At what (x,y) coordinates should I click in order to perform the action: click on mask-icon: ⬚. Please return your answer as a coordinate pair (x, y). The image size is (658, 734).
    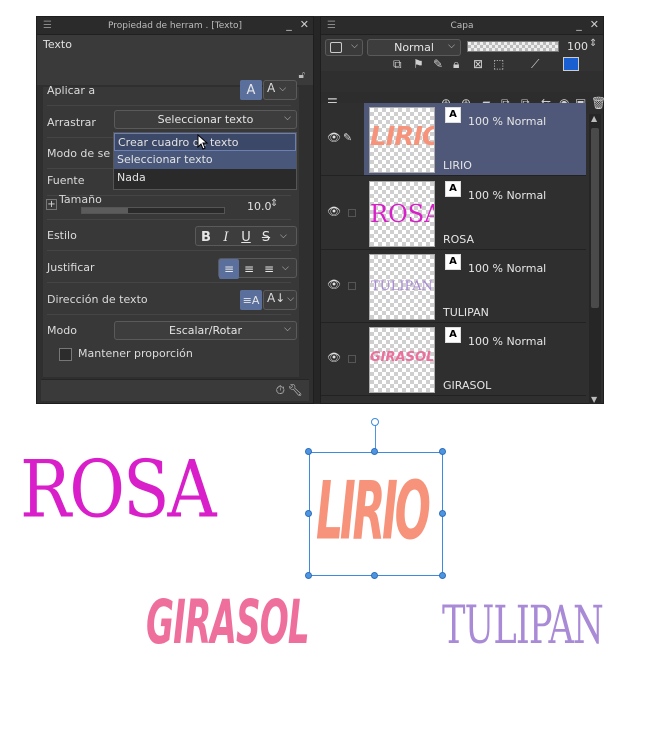
    Looking at the image, I should click on (498, 64).